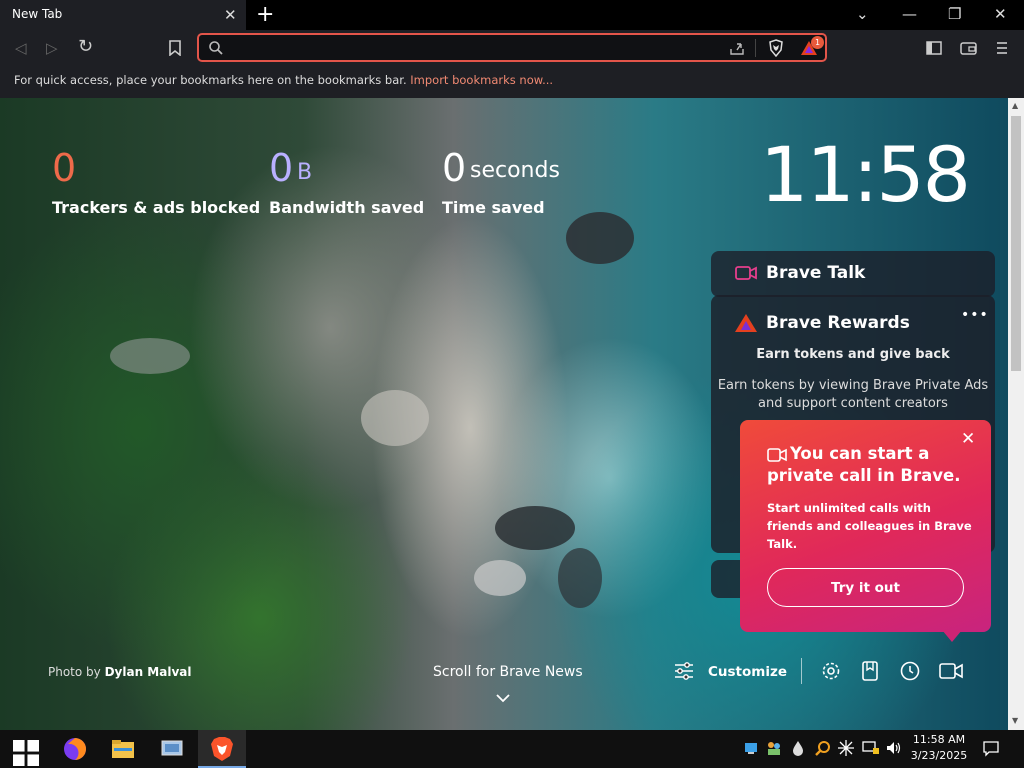  What do you see at coordinates (512, 15) in the screenshot?
I see `title-bar: New Tab ✕ + ⌄ — ❐ ✕` at bounding box center [512, 15].